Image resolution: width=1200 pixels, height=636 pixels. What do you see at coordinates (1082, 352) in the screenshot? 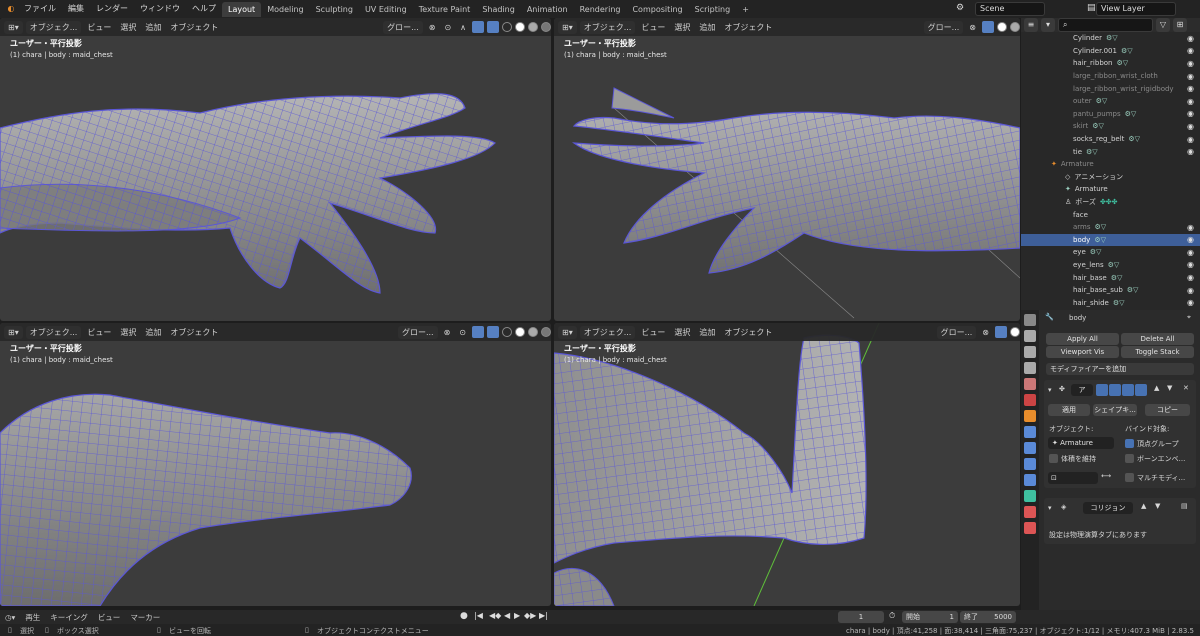
I see `viewport-vis-button: Viewport Vis` at bounding box center [1082, 352].